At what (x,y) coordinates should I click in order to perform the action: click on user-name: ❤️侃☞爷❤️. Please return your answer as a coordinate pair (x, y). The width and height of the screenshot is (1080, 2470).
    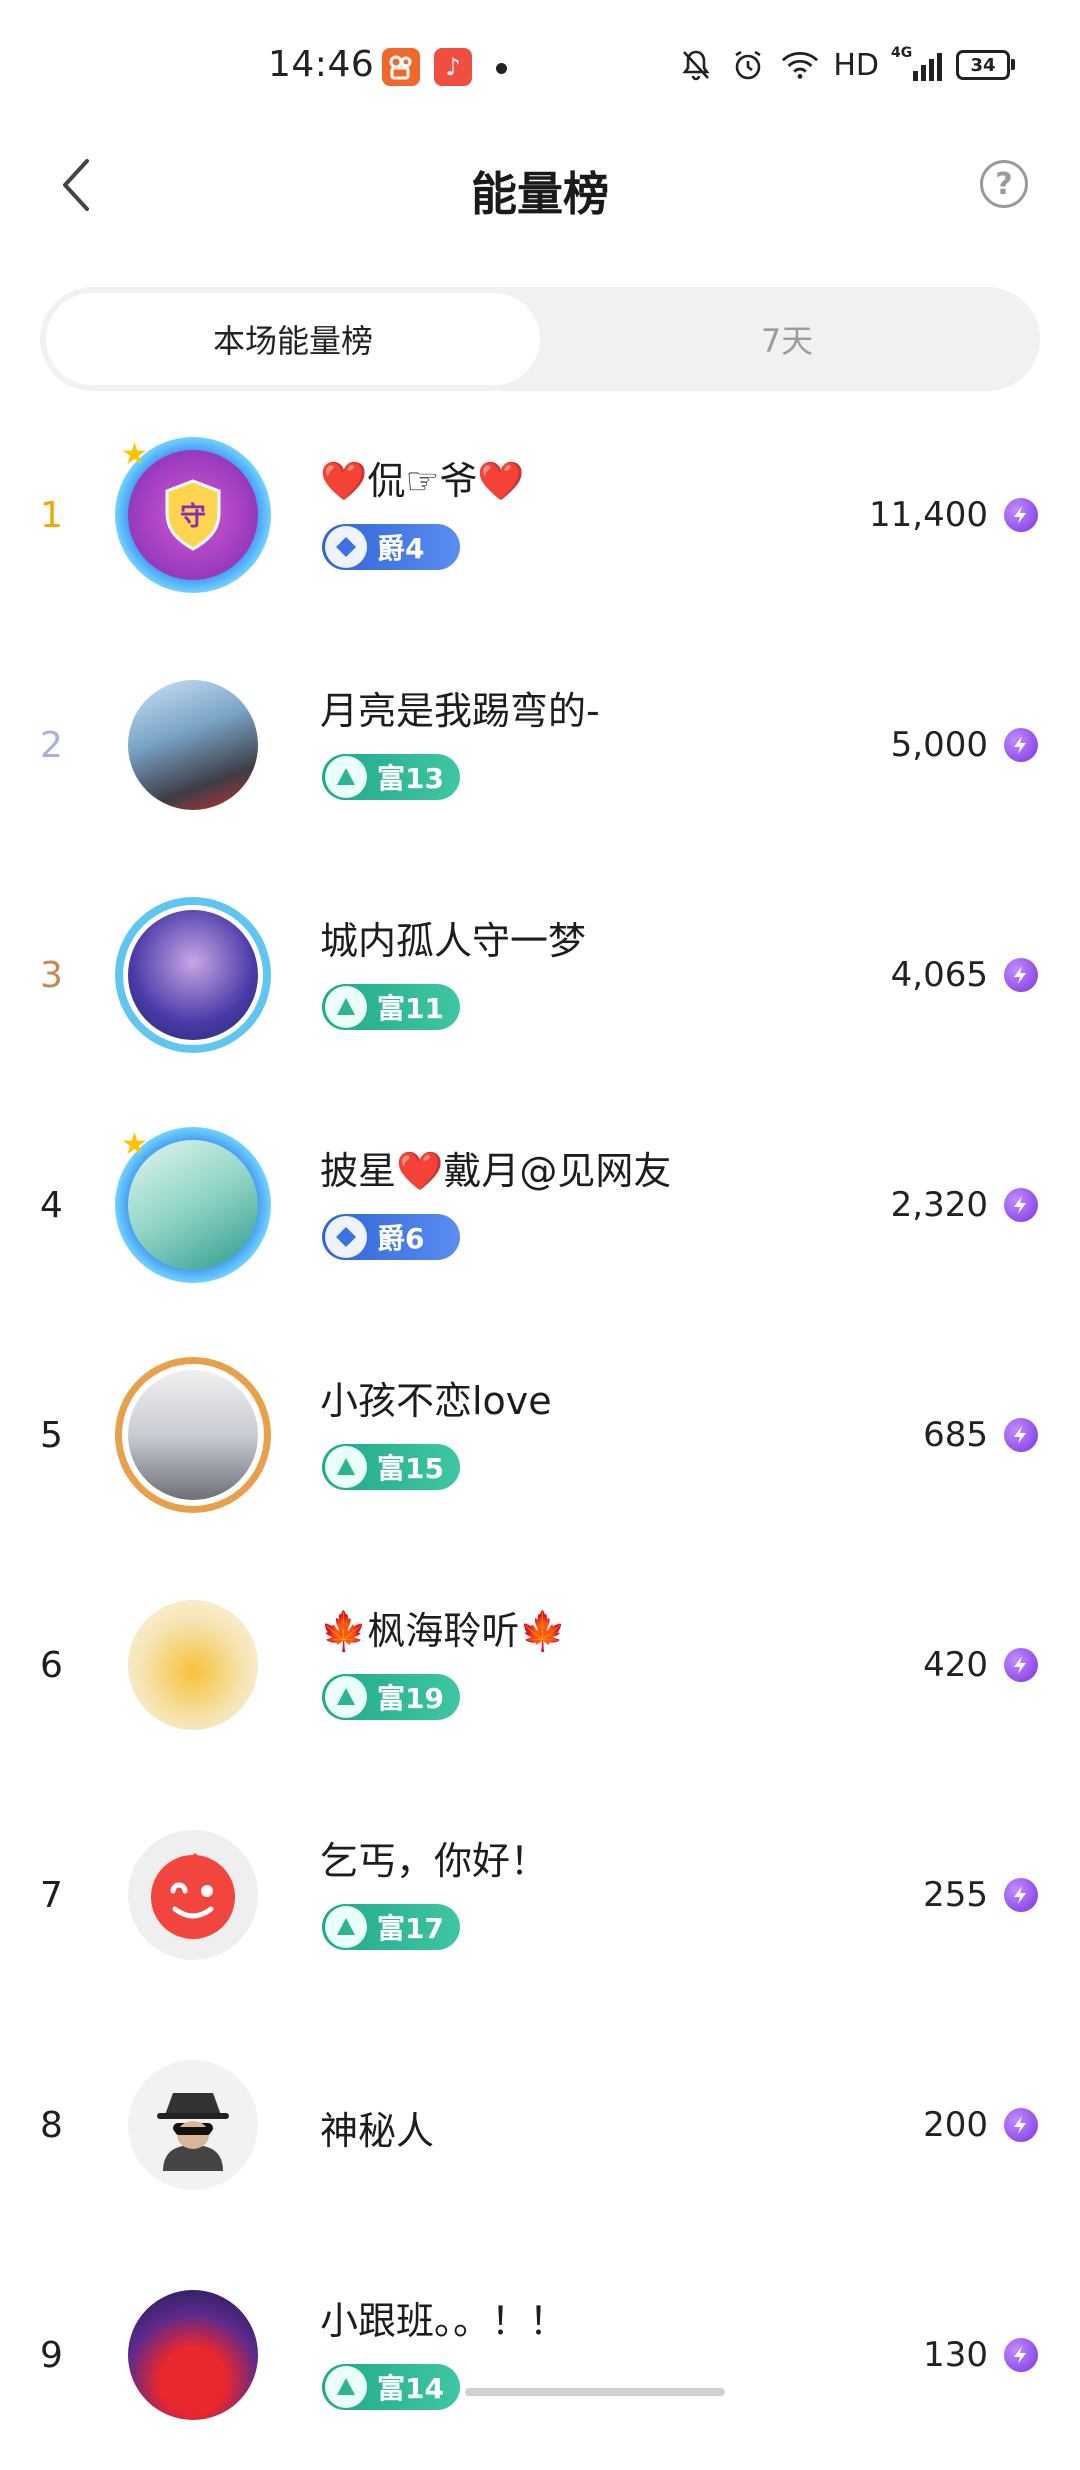
    Looking at the image, I should click on (422, 481).